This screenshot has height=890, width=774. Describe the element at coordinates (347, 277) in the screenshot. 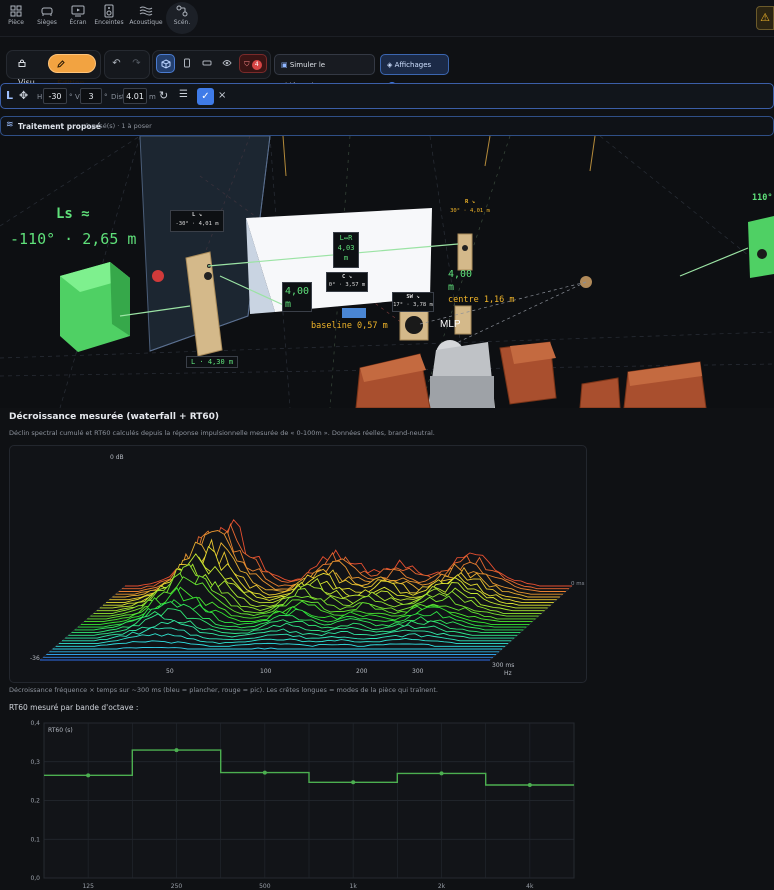

I see `tag-center-name: C ↘` at that location.